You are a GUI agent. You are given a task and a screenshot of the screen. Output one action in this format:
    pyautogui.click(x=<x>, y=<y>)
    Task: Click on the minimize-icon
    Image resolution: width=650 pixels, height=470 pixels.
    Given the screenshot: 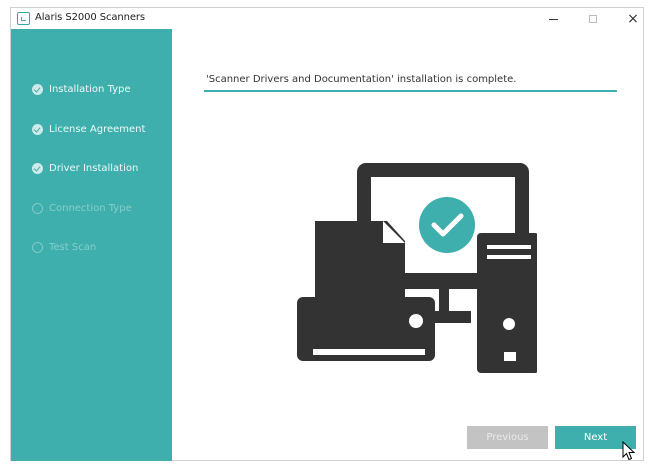 What is the action you would take?
    pyautogui.click(x=553, y=19)
    